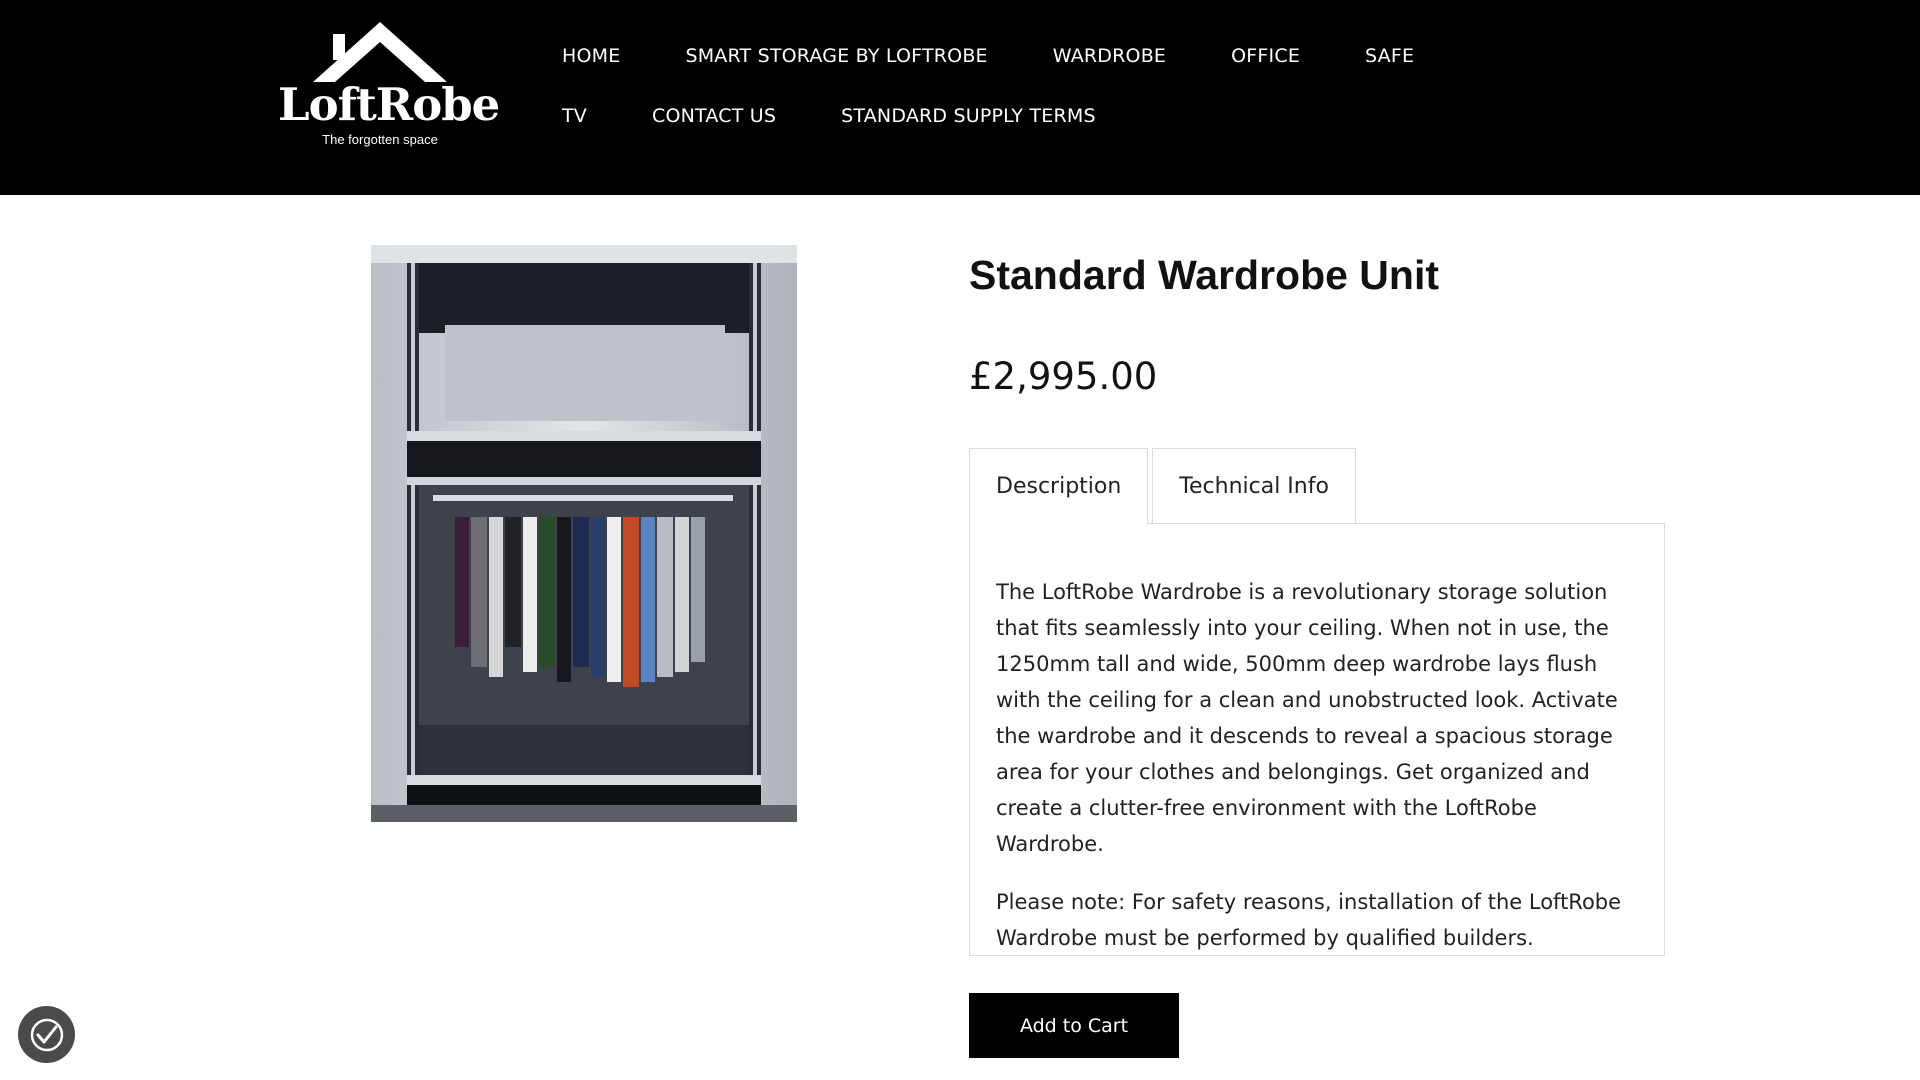  Describe the element at coordinates (1204, 275) in the screenshot. I see `product-title: Standard Wardrobe Unit` at that location.